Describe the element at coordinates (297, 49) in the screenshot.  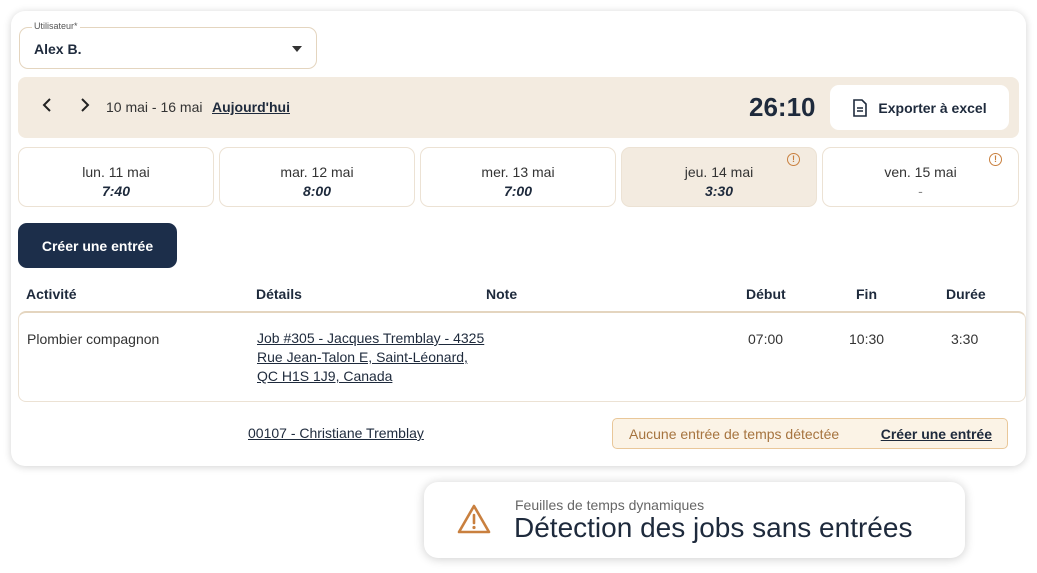
I see `chevron-down-icon` at that location.